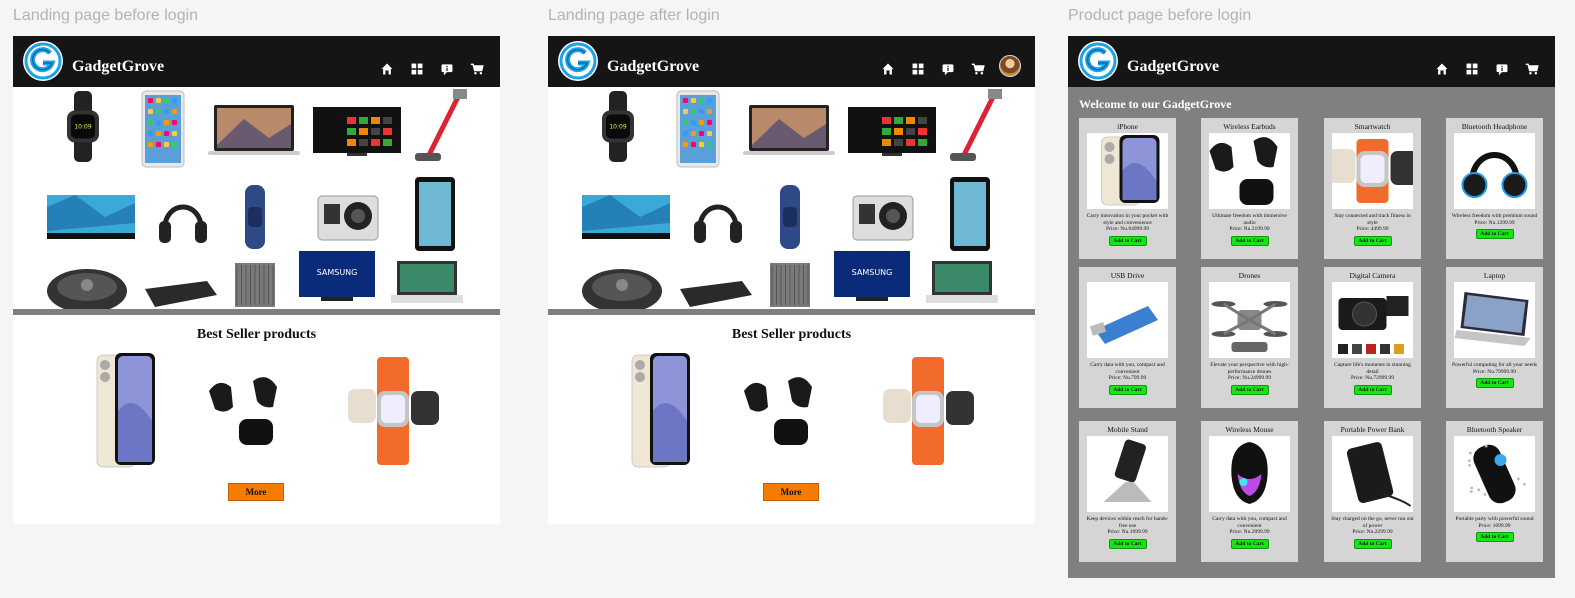  Describe the element at coordinates (872, 272) in the screenshot. I see `svg-text: SAMSUNG` at that location.